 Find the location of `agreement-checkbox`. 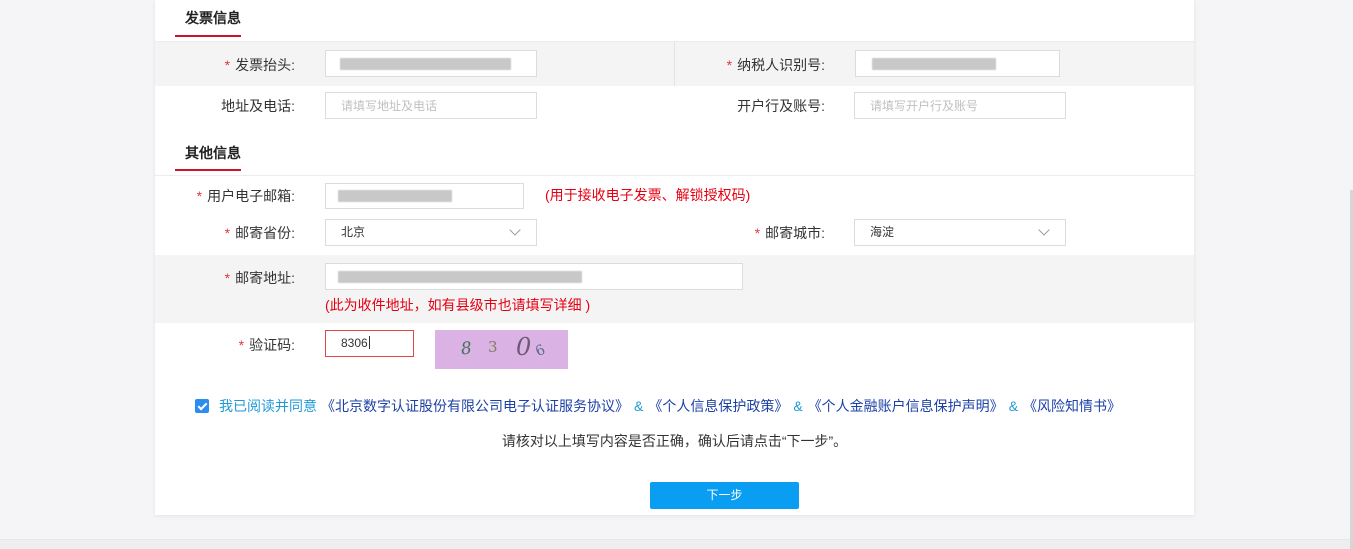

agreement-checkbox is located at coordinates (202, 406).